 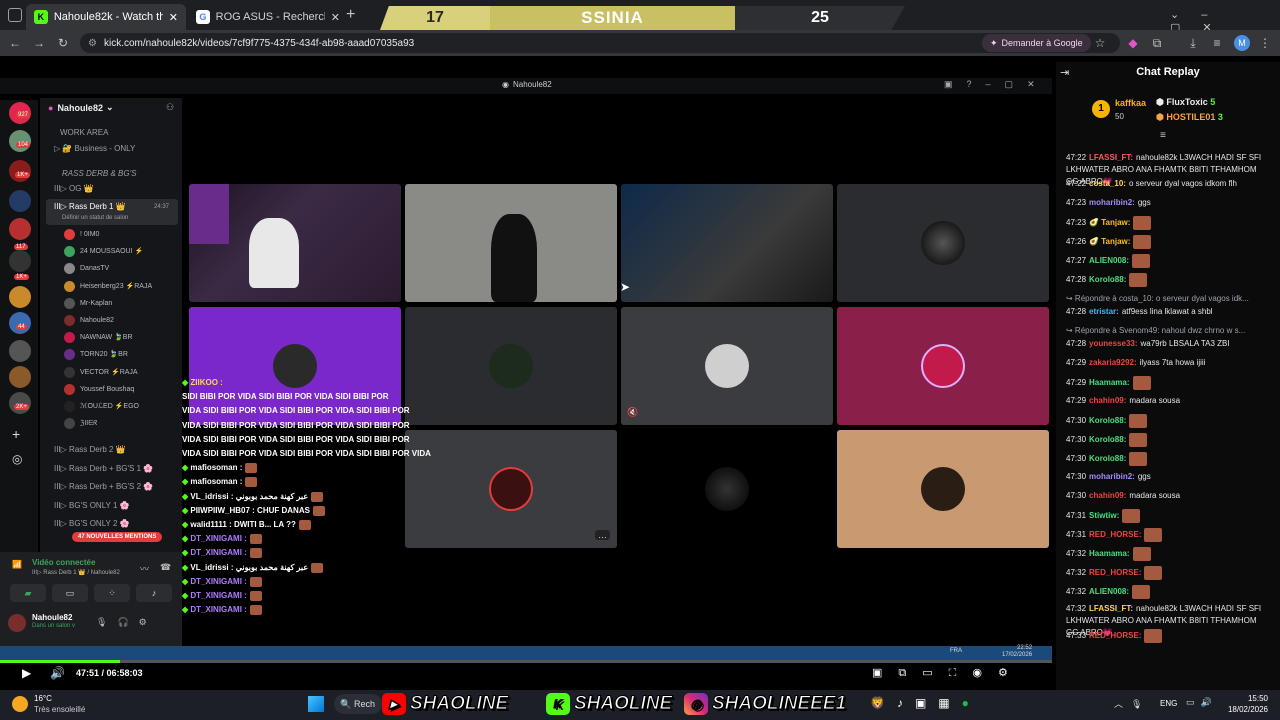 What do you see at coordinates (1265, 43) in the screenshot?
I see `menu-icon: ⋮` at bounding box center [1265, 43].